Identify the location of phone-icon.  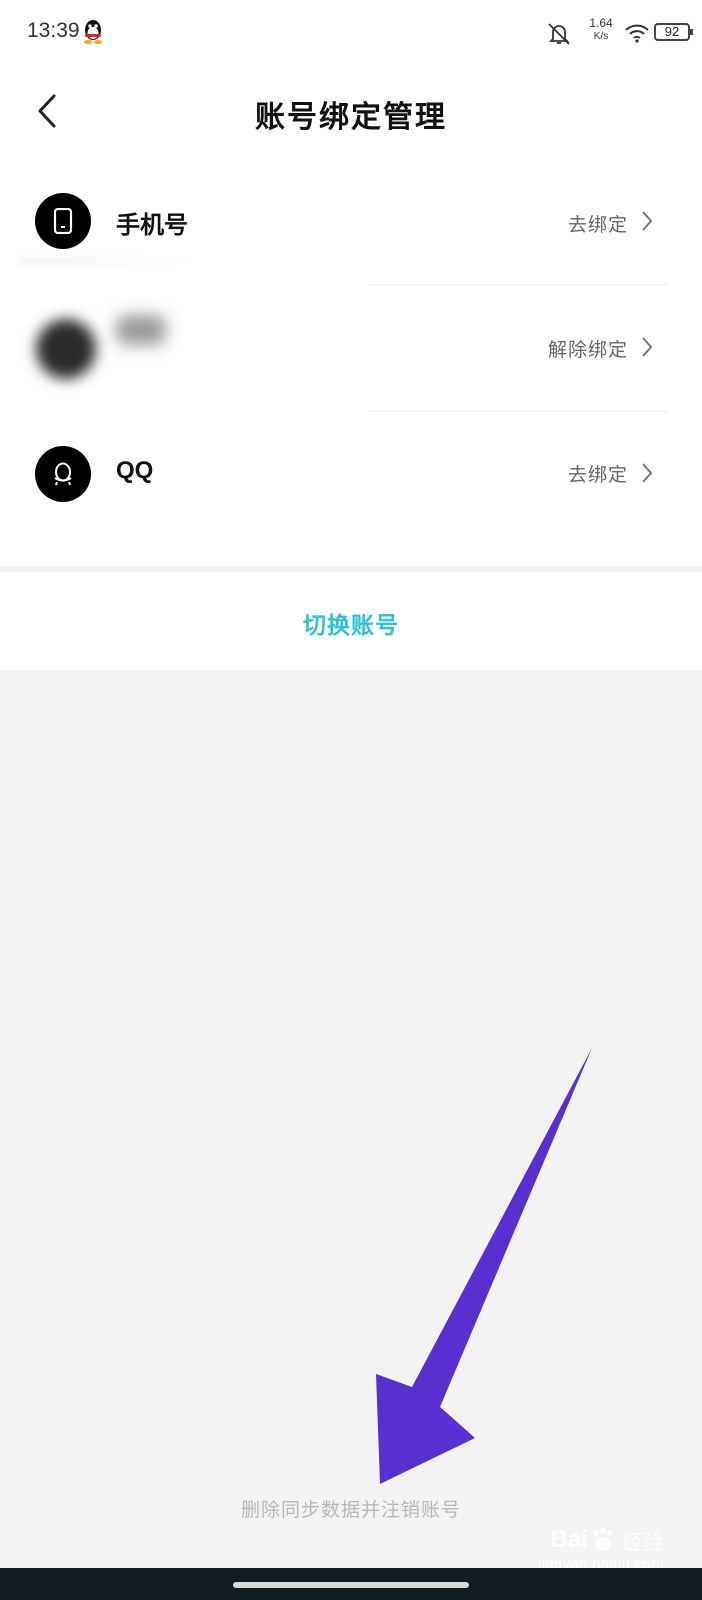
(63, 221).